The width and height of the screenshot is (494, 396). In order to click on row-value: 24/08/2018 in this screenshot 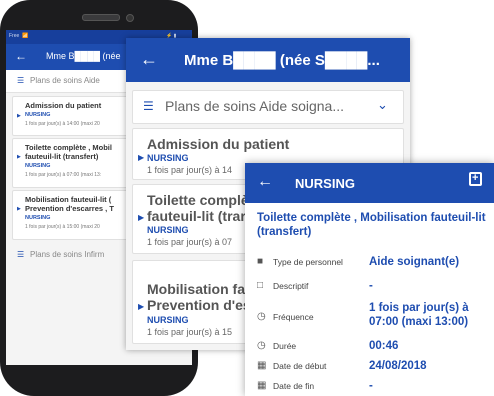, I will do `click(398, 366)`.